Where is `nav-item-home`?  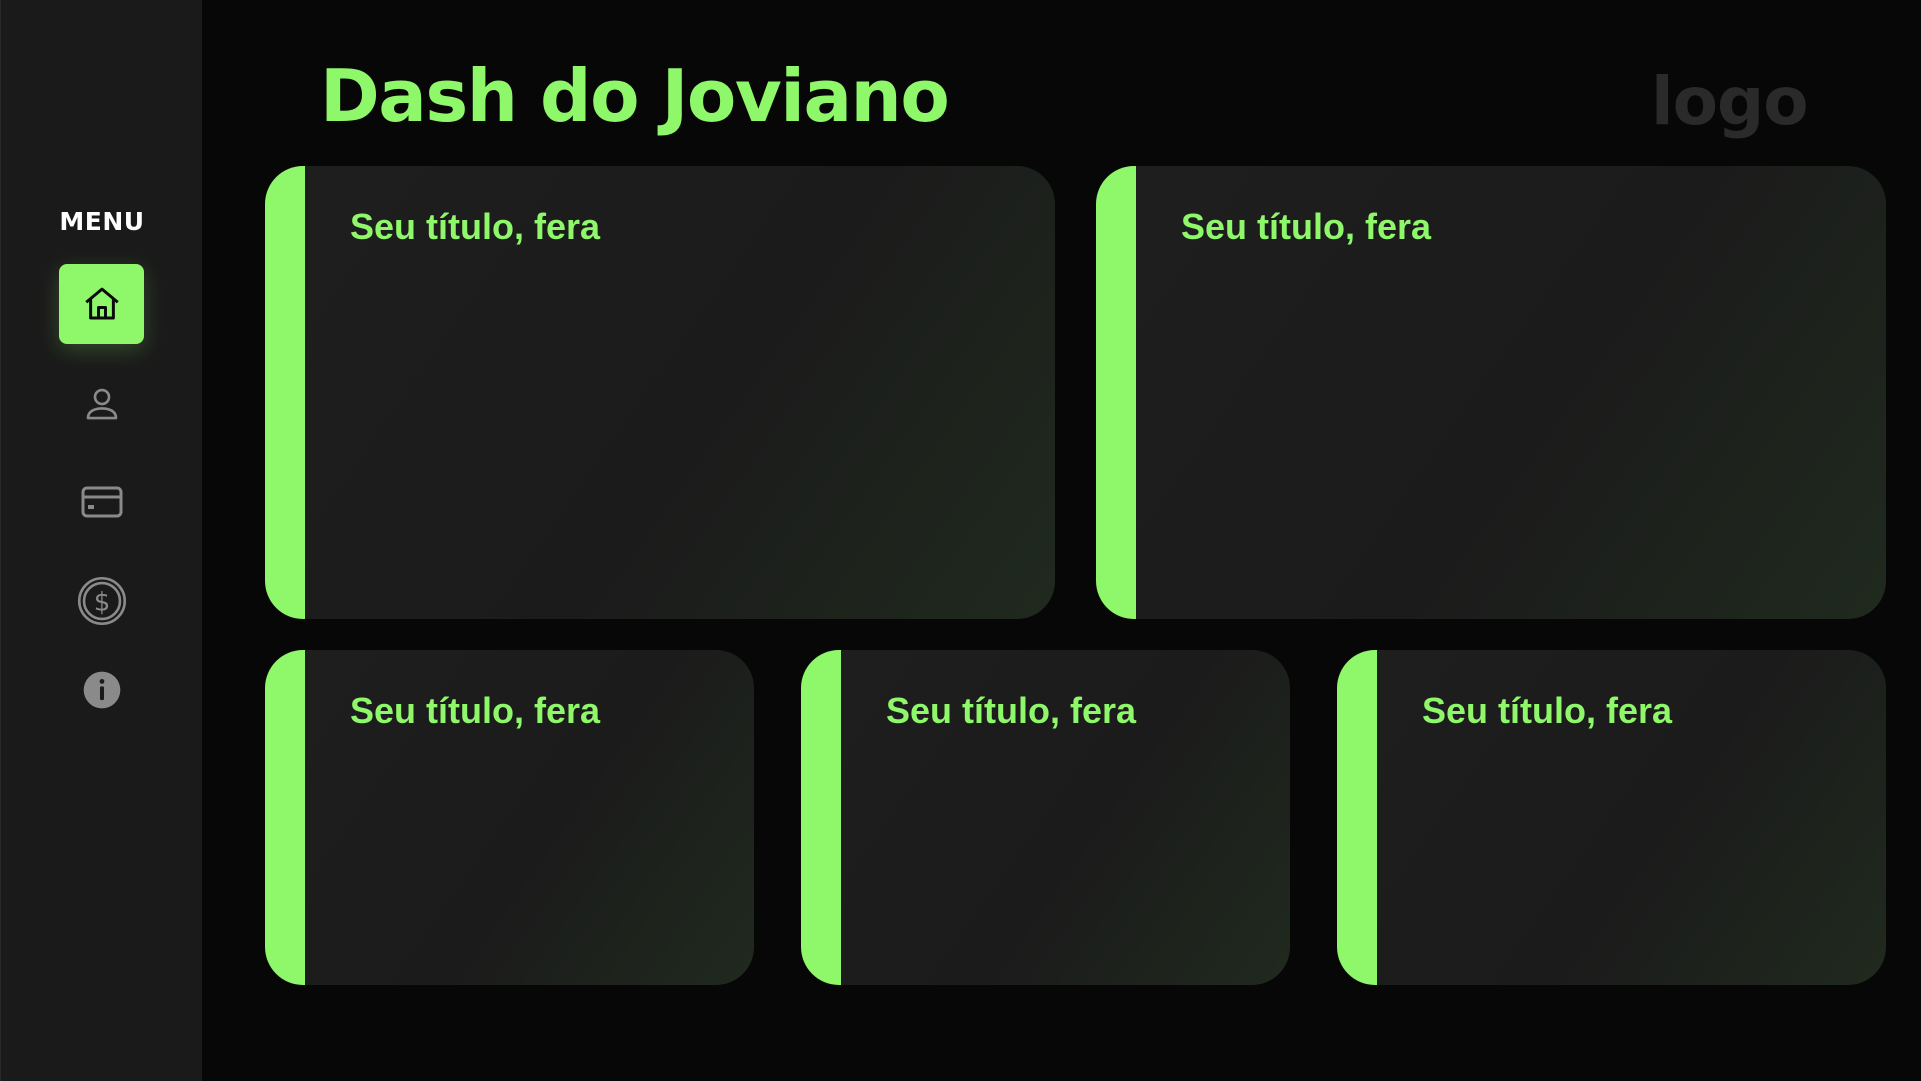
nav-item-home is located at coordinates (101, 304).